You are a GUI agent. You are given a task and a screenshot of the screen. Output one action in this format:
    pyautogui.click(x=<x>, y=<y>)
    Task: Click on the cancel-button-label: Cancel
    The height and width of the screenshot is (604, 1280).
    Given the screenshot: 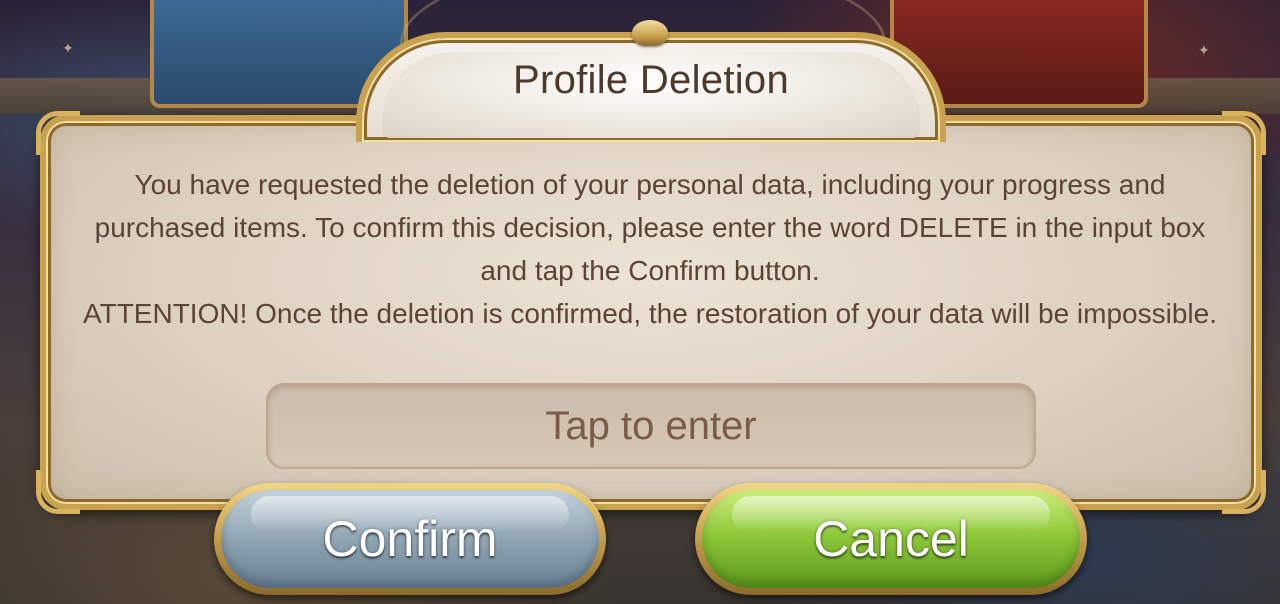 What is the action you would take?
    pyautogui.click(x=891, y=539)
    